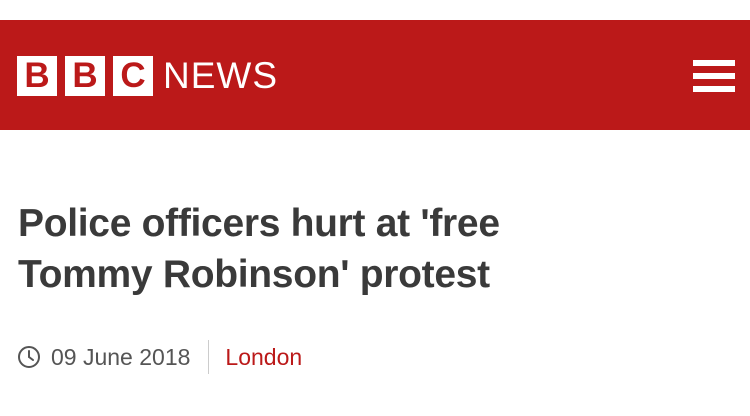 The height and width of the screenshot is (416, 750). I want to click on headline-line-1: Police officers hurt at 'free, so click(259, 223).